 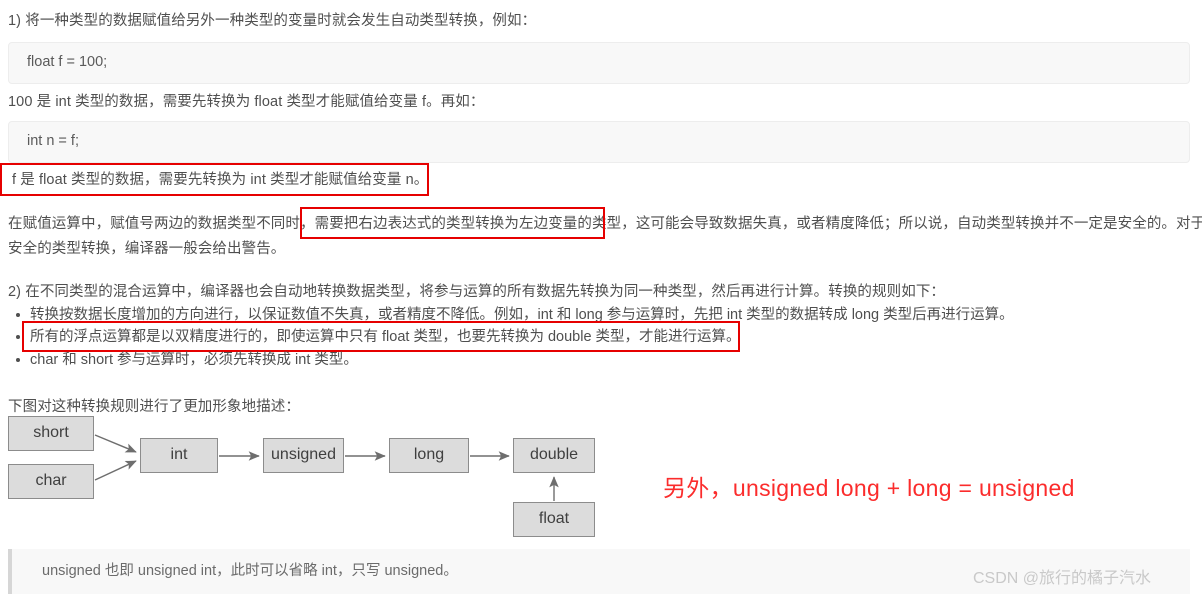 I want to click on paragraph-highlight-1: f 是 float 类型的数据，需要先转换为 int 类型才能赋值给变量 n。, so click(x=220, y=180).